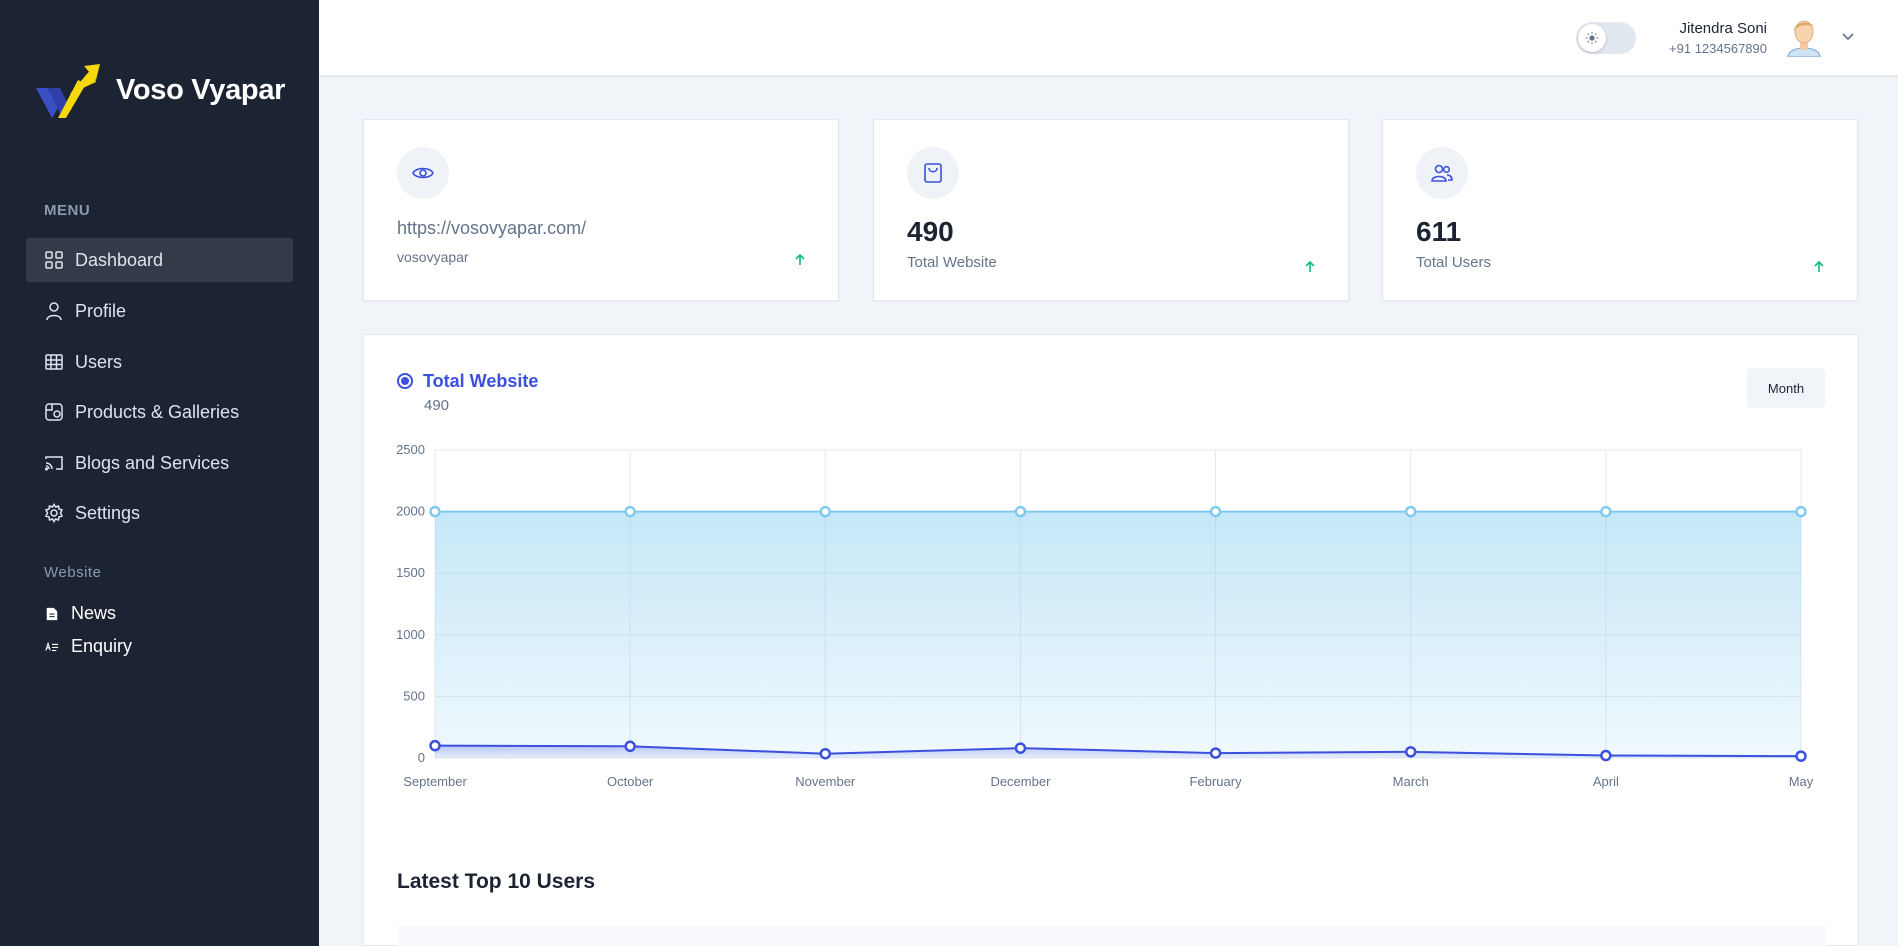  I want to click on total-website-label: Total Website, so click(952, 262).